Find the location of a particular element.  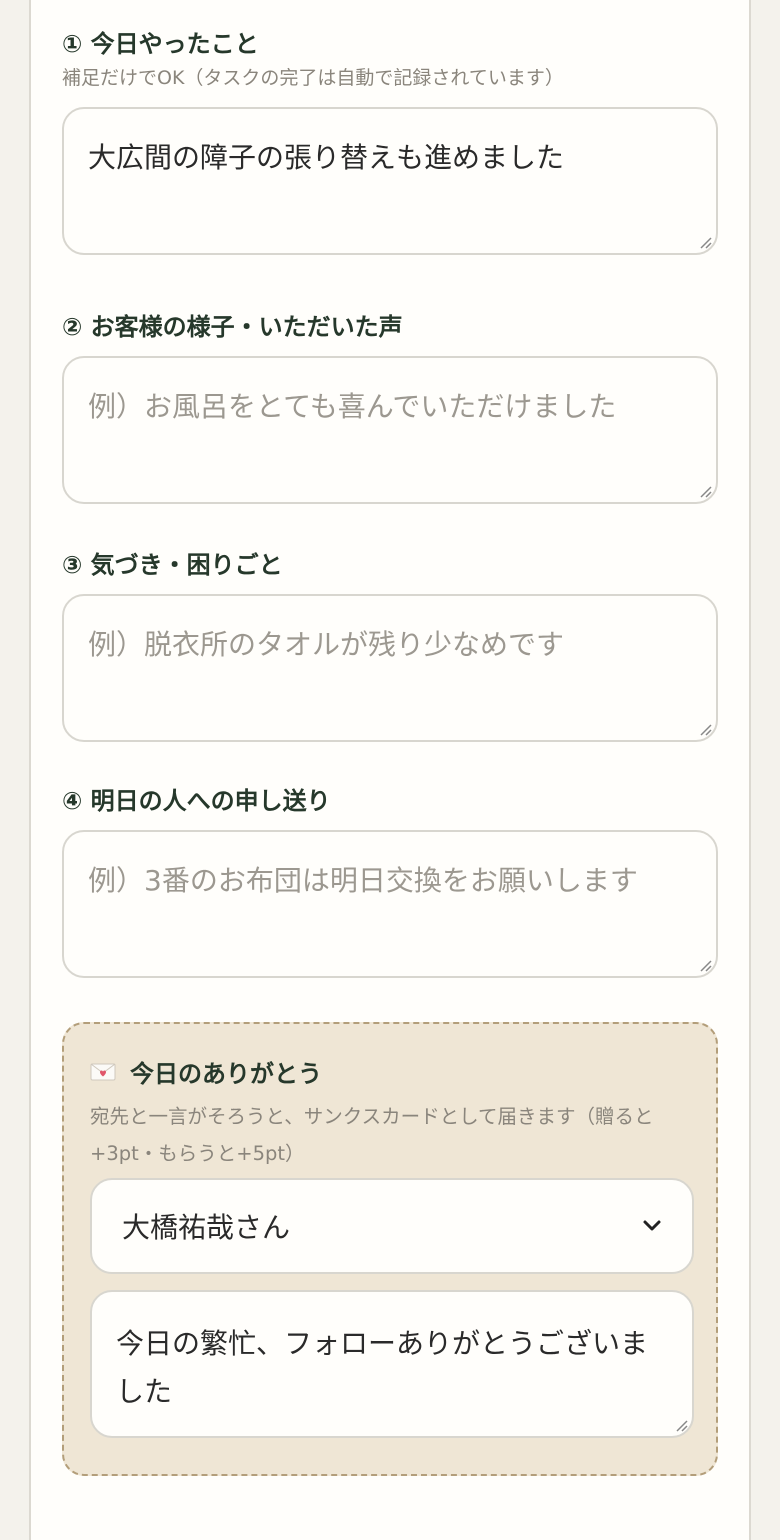

recipient-value: 大橋祐哉さん is located at coordinates (206, 1227).